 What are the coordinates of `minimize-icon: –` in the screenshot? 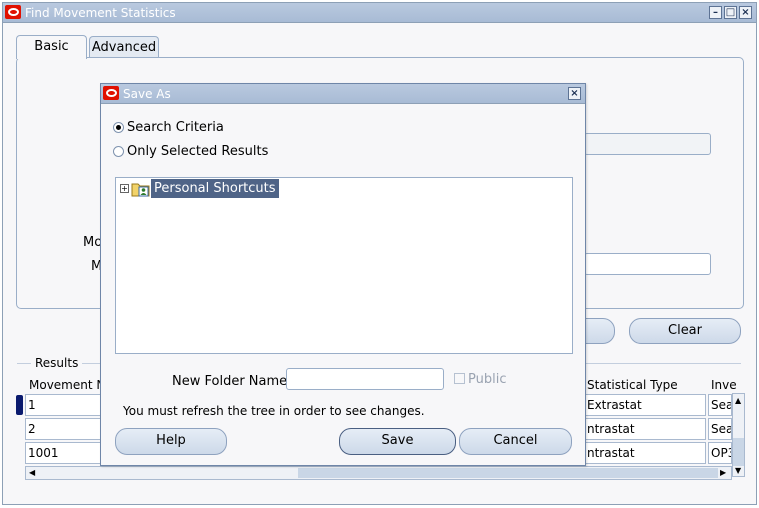 It's located at (715, 12).